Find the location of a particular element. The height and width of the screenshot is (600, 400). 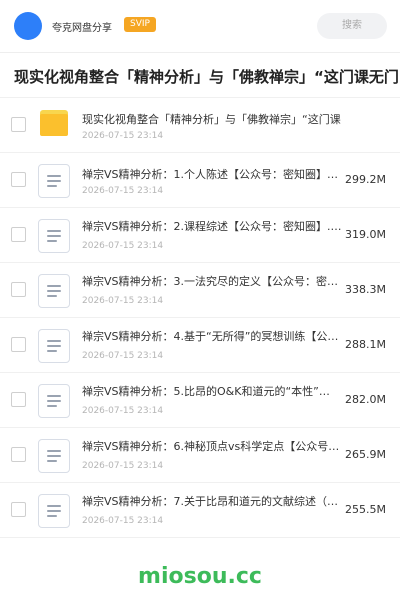

file-size: 255.5M is located at coordinates (365, 509).